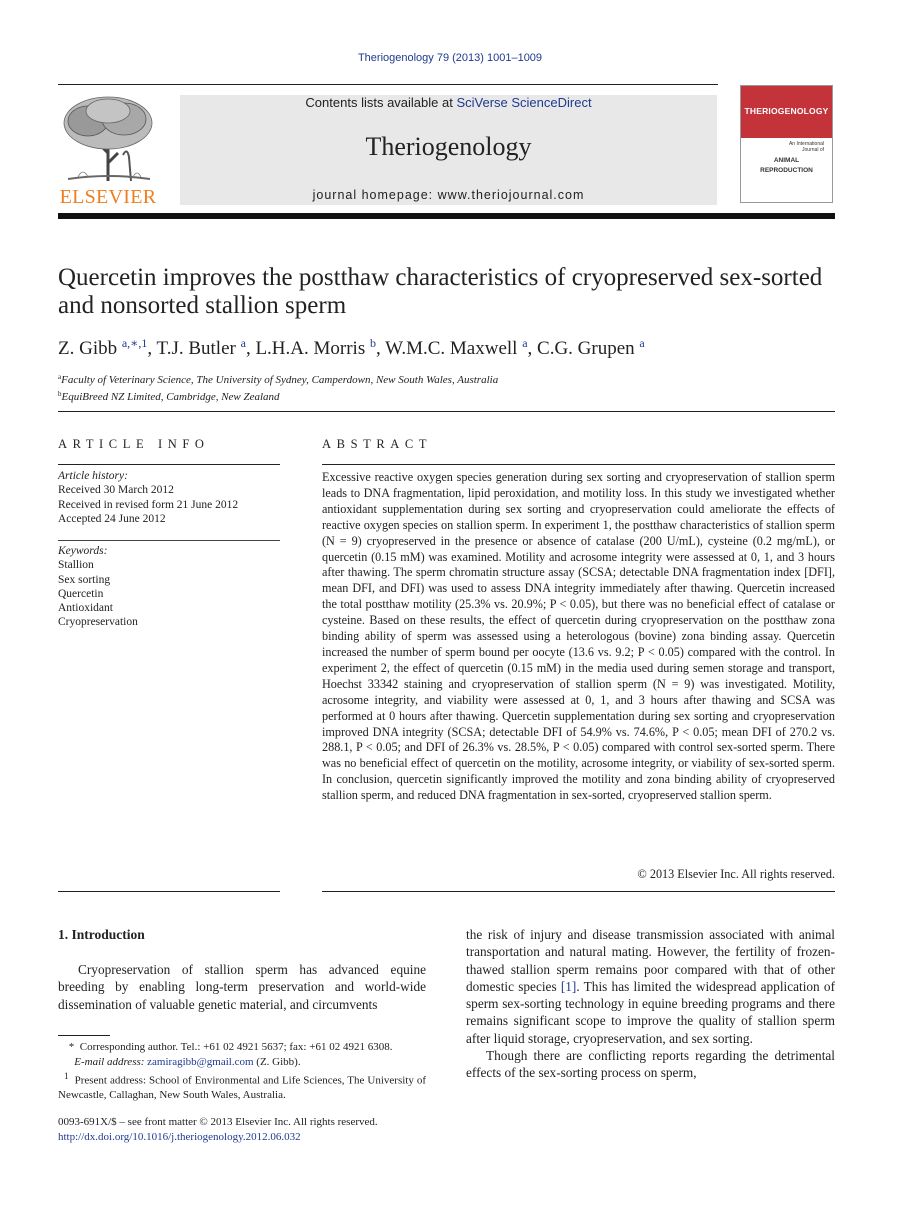  I want to click on author-name: W.M.C. Maxwell, so click(451, 348).